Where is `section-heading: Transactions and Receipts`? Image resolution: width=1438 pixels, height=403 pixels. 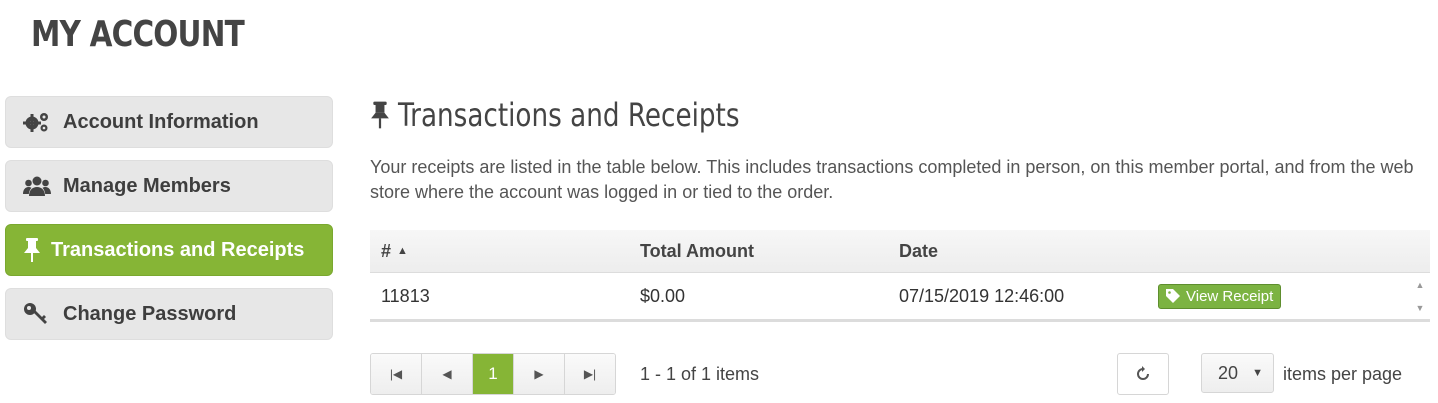
section-heading: Transactions and Receipts is located at coordinates (592, 115).